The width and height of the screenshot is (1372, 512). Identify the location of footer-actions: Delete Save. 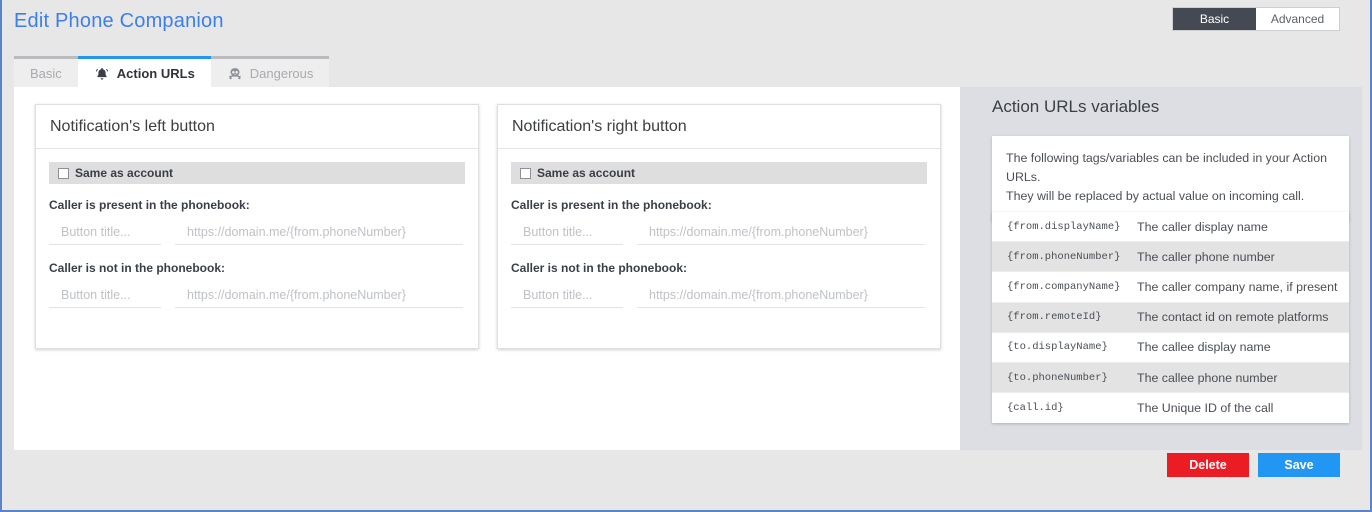
(1253, 465).